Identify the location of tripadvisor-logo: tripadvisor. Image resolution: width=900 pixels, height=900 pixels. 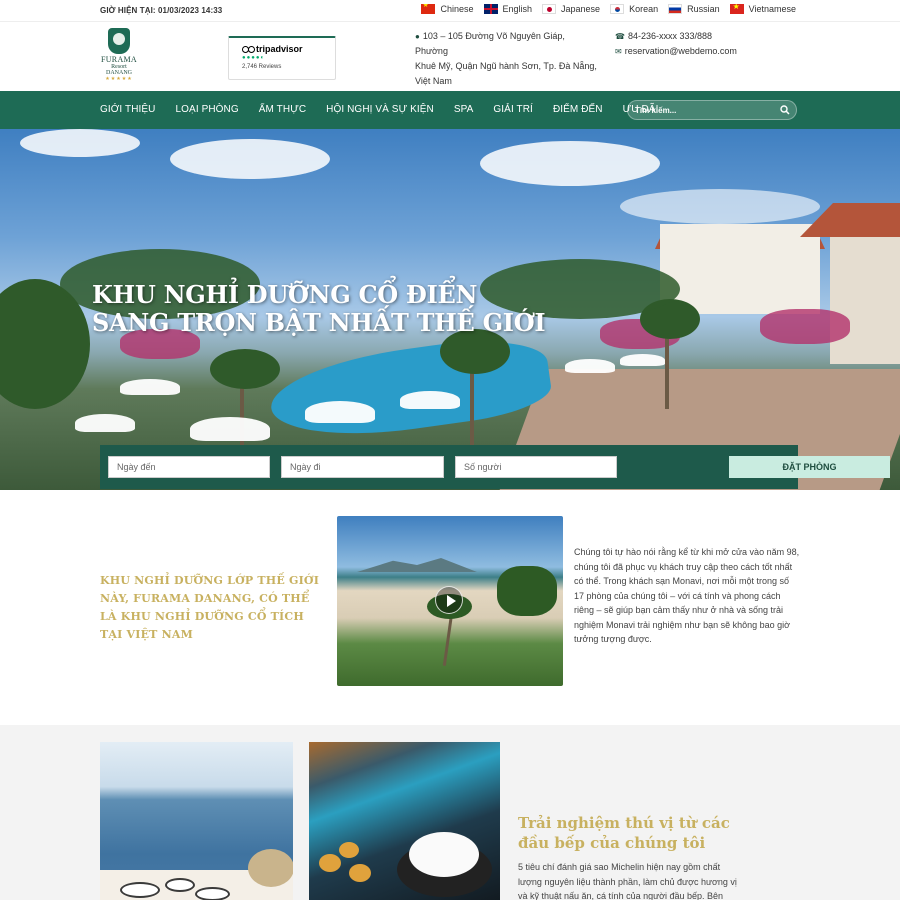
(288, 49).